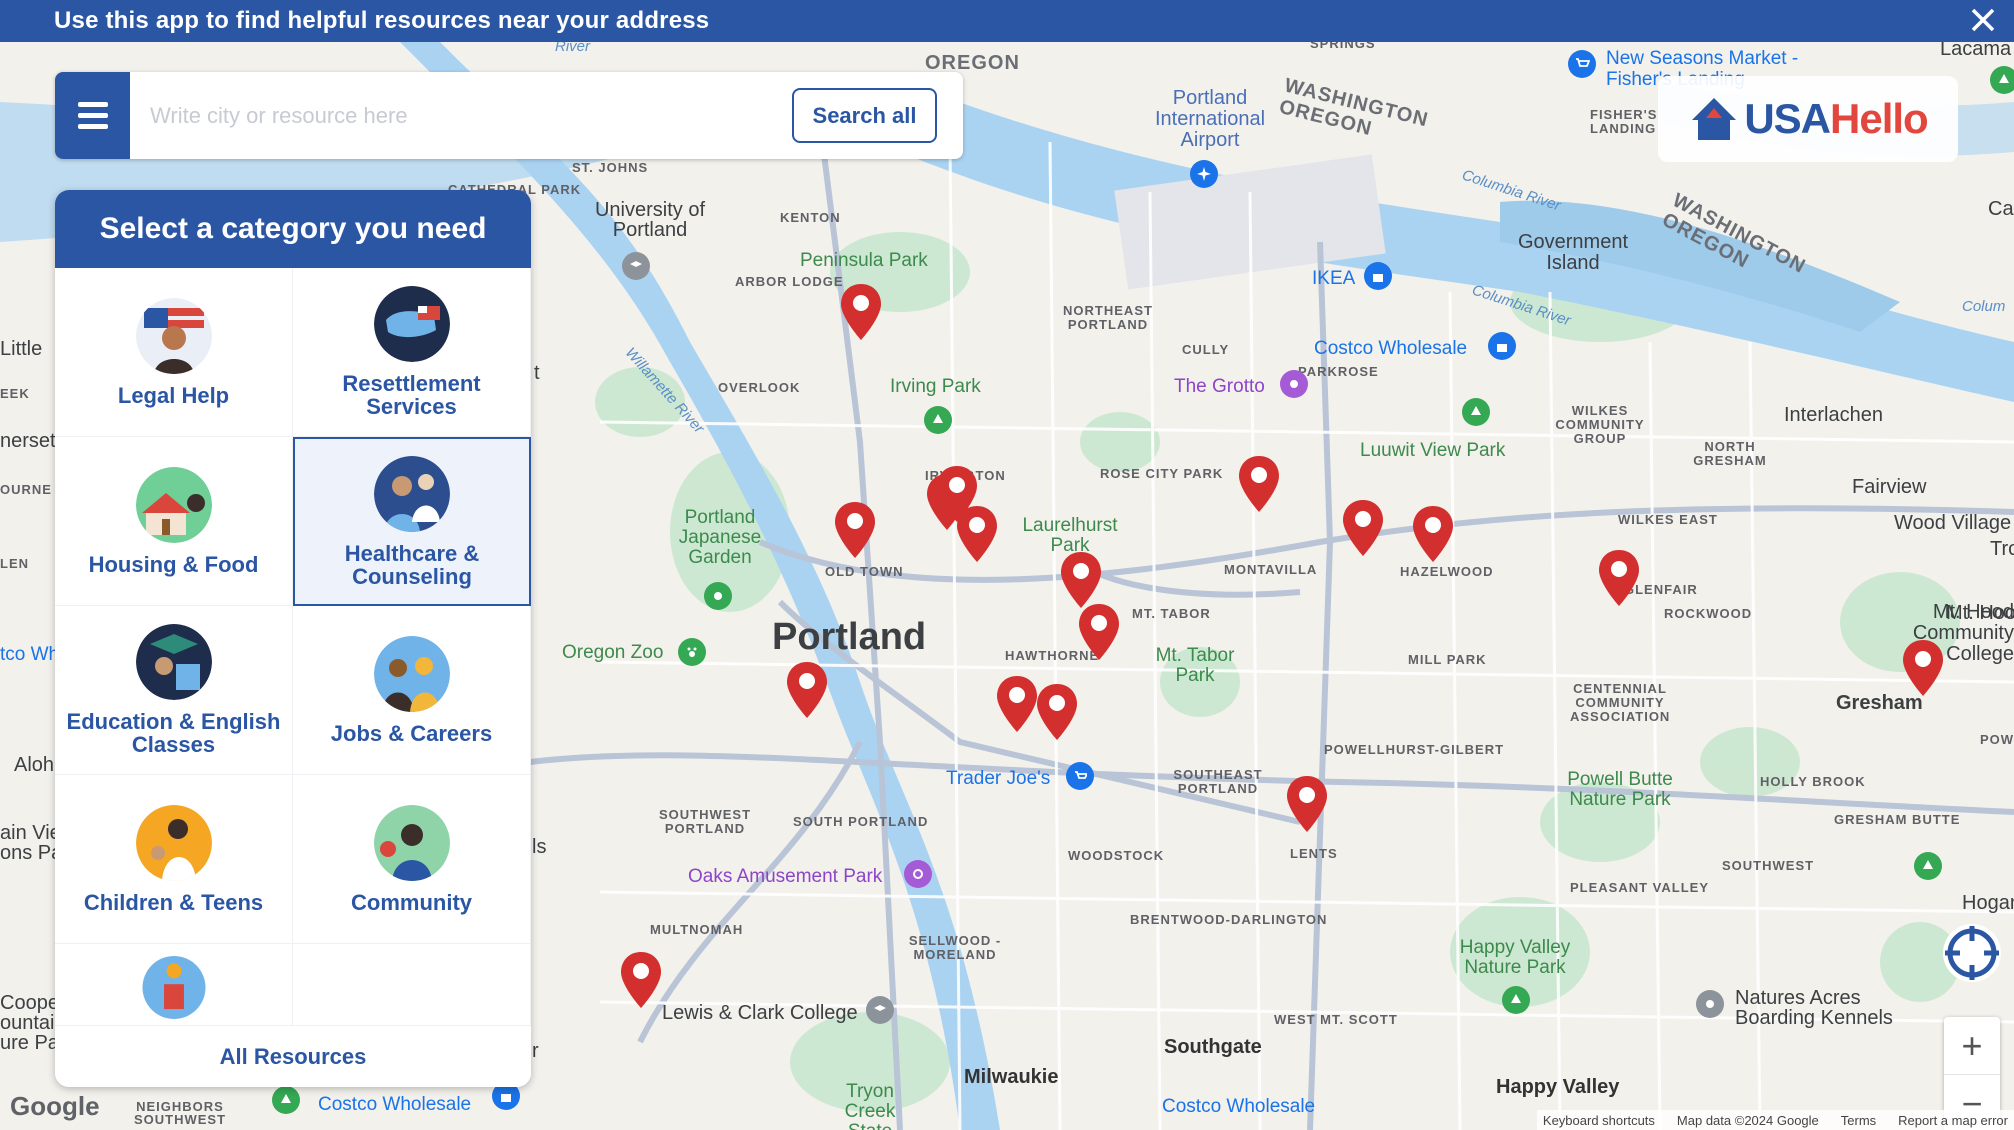  What do you see at coordinates (760, 1013) in the screenshot?
I see `map-label-lewis-clark: Lewis & Clark College` at bounding box center [760, 1013].